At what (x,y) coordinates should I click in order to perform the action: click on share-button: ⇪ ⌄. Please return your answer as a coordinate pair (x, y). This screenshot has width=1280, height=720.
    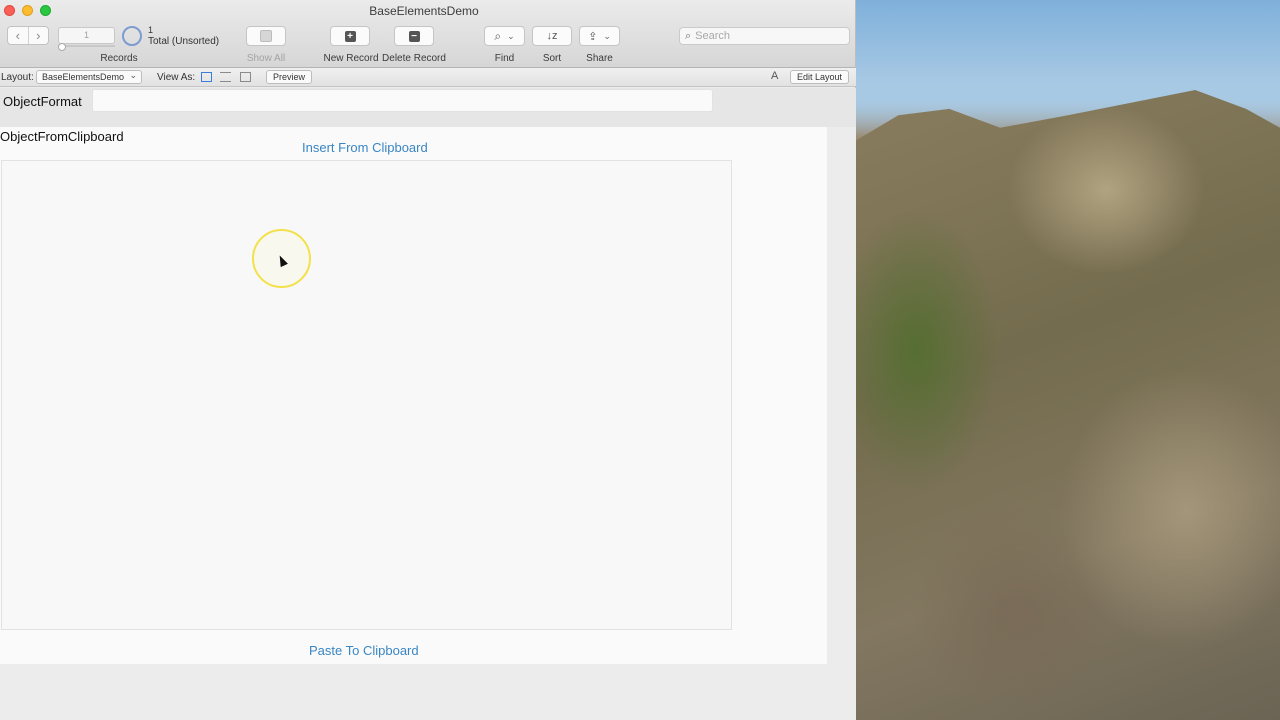
    Looking at the image, I should click on (599, 36).